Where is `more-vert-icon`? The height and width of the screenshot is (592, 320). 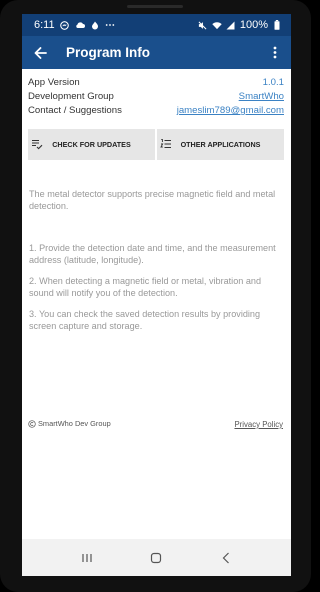
more-vert-icon is located at coordinates (275, 52).